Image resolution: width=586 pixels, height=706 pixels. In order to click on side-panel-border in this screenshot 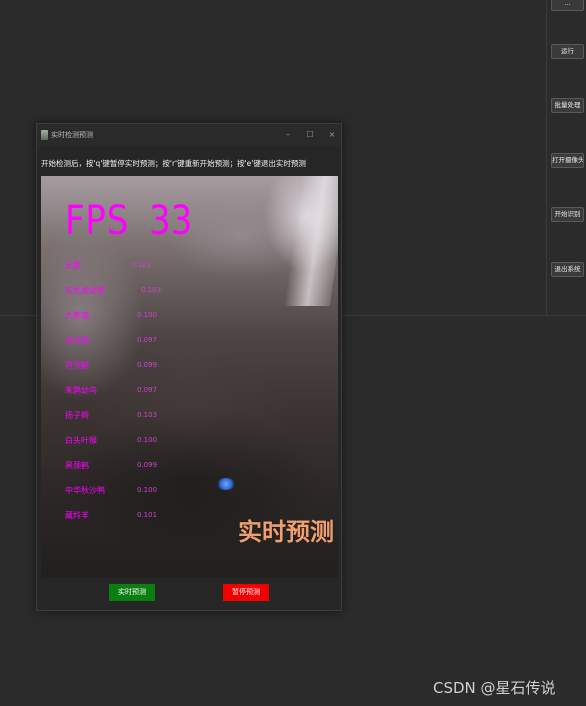, I will do `click(546, 157)`.